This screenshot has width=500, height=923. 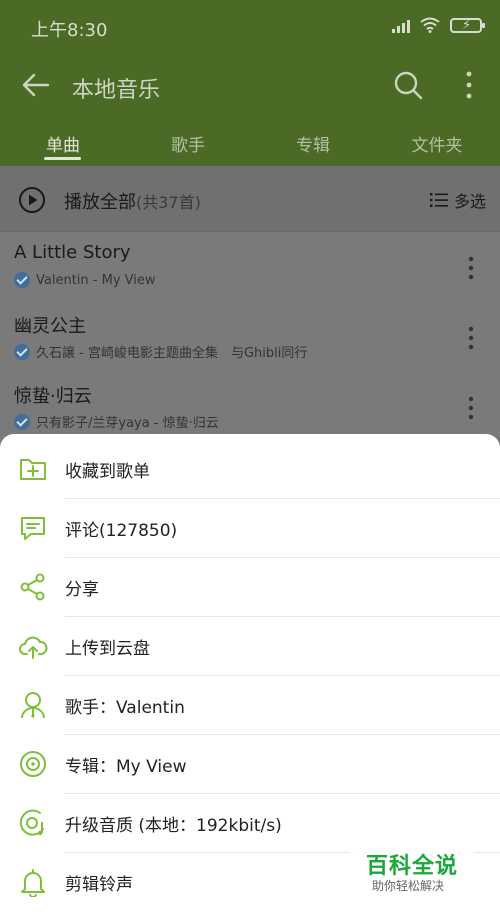 What do you see at coordinates (430, 25) in the screenshot?
I see `wifi-icon` at bounding box center [430, 25].